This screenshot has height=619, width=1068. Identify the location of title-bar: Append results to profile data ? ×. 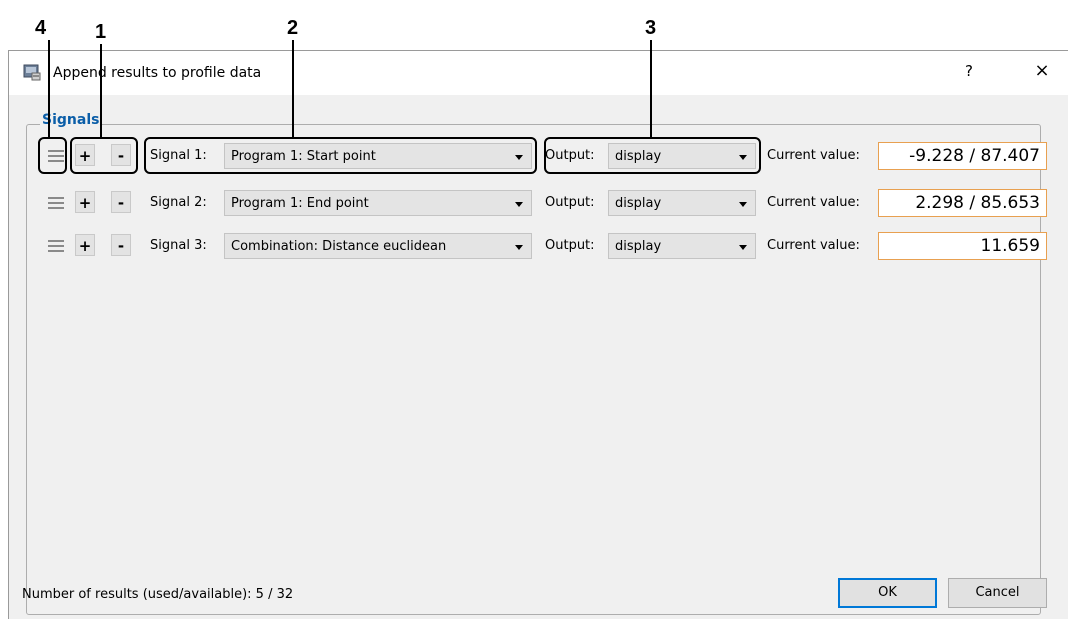
(538, 73).